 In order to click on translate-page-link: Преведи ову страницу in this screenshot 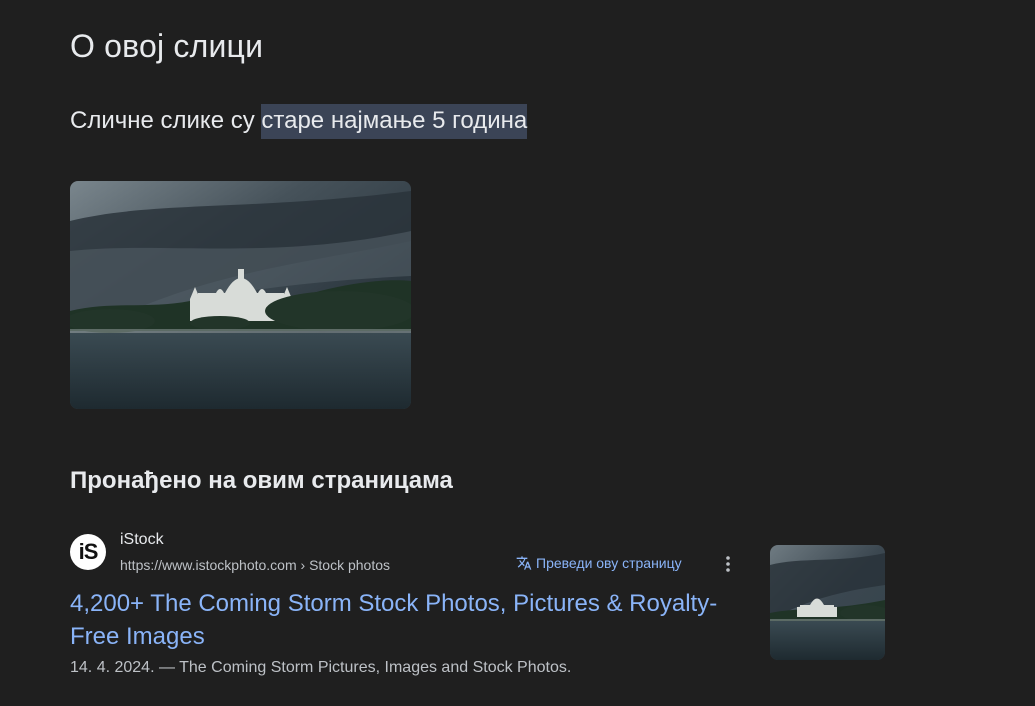, I will do `click(599, 563)`.